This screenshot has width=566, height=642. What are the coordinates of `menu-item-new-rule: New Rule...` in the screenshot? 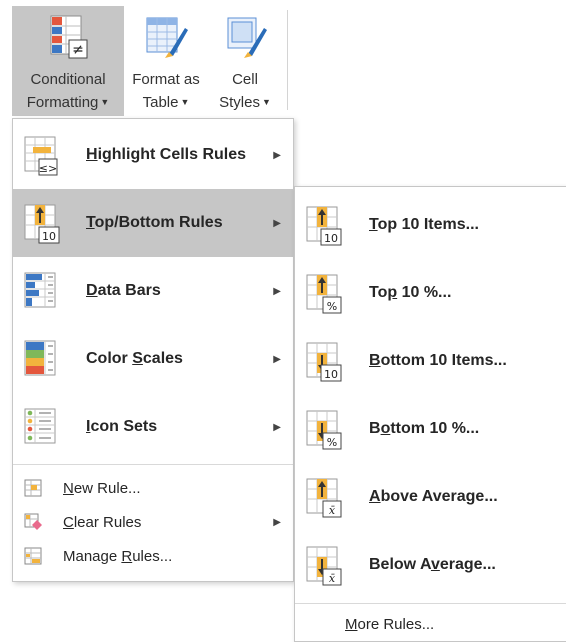 It's located at (153, 488).